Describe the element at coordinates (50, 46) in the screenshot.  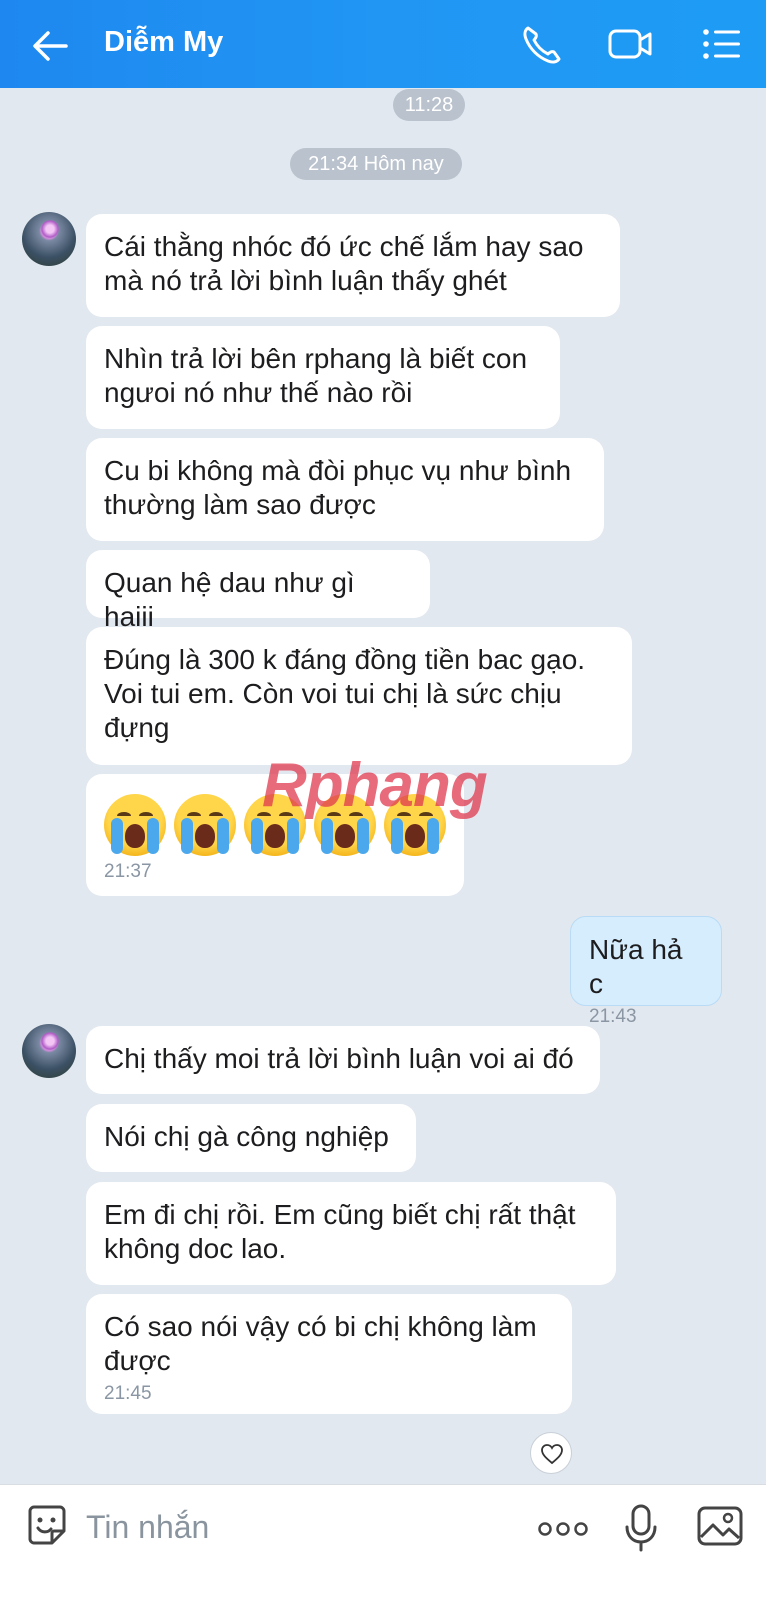
I see `back-arrow-icon` at that location.